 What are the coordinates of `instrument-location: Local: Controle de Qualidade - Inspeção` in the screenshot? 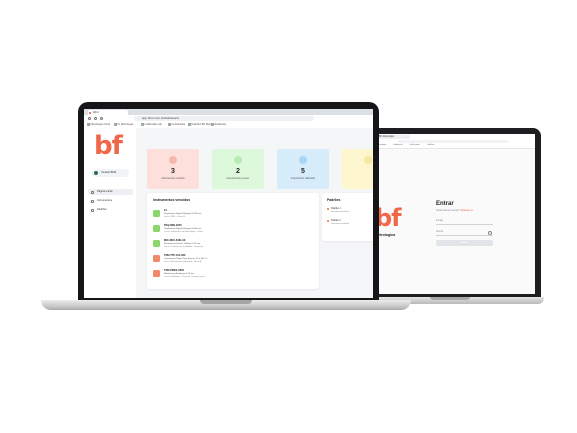 It's located at (184, 246).